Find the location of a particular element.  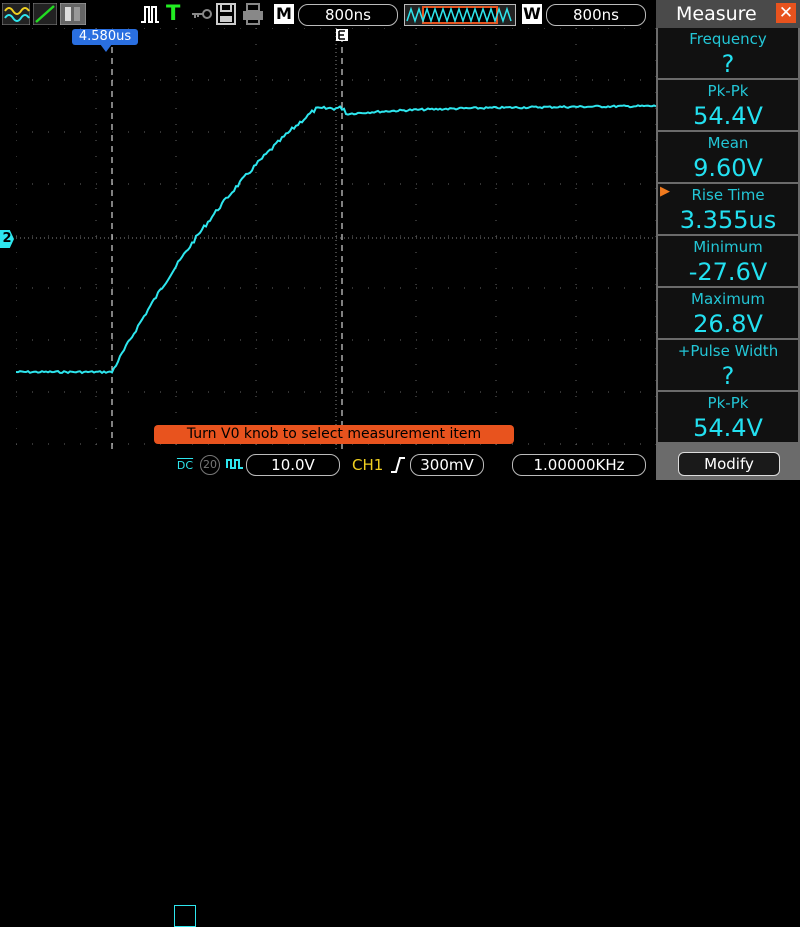

memory-waveform-icon is located at coordinates (459, 15).